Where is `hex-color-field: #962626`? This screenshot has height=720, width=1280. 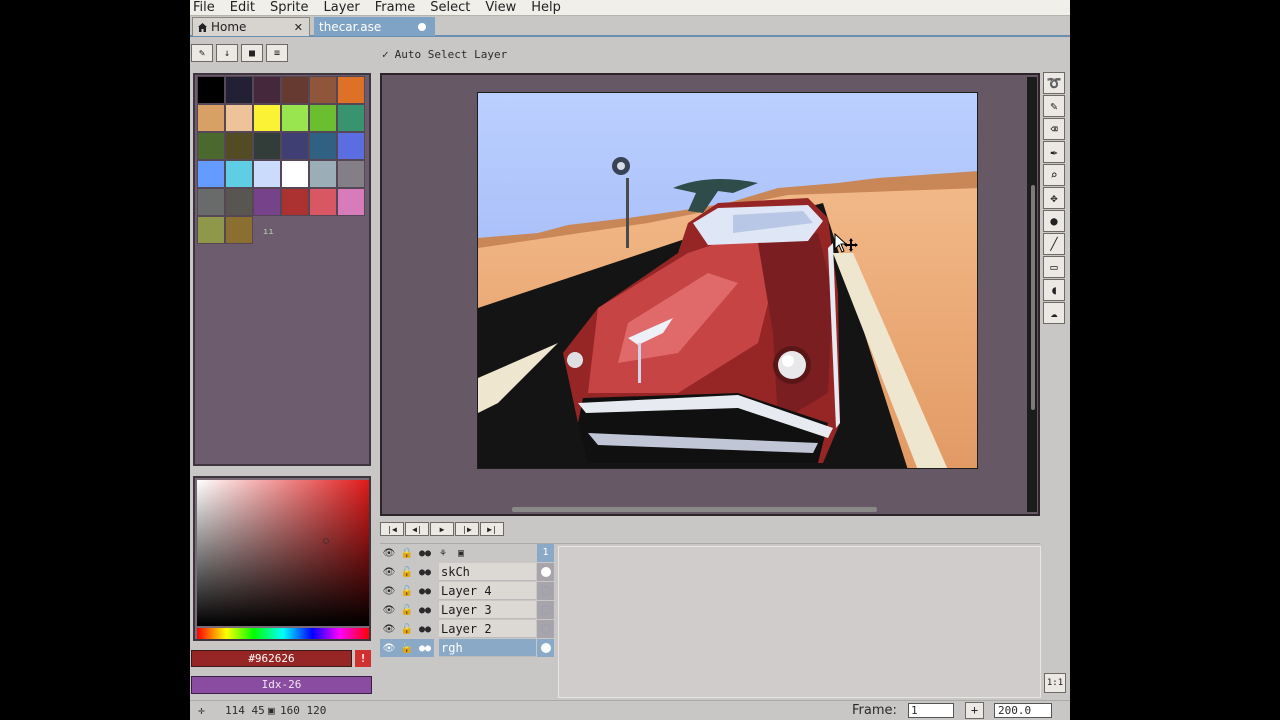
hex-color-field: #962626 is located at coordinates (271, 658).